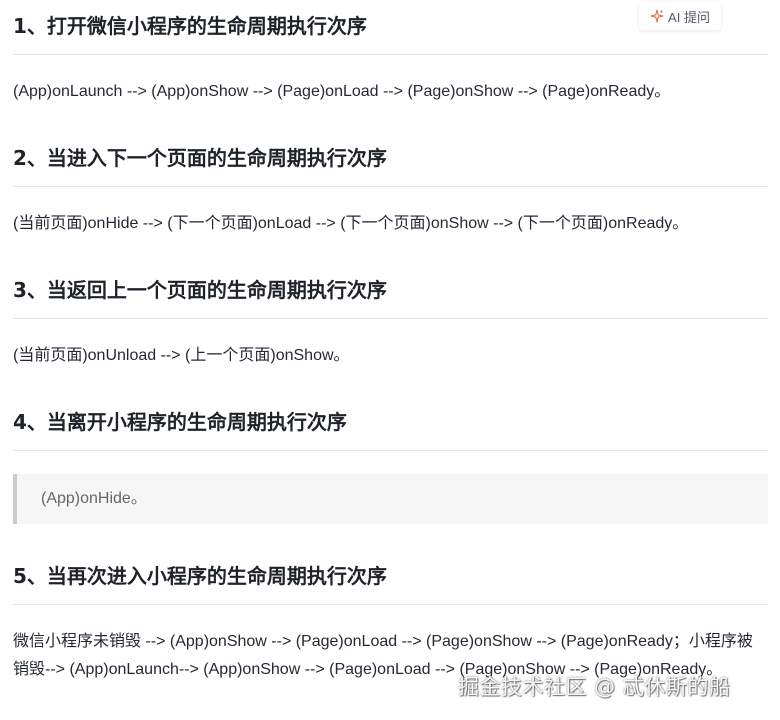  I want to click on sparkle-icon, so click(657, 16).